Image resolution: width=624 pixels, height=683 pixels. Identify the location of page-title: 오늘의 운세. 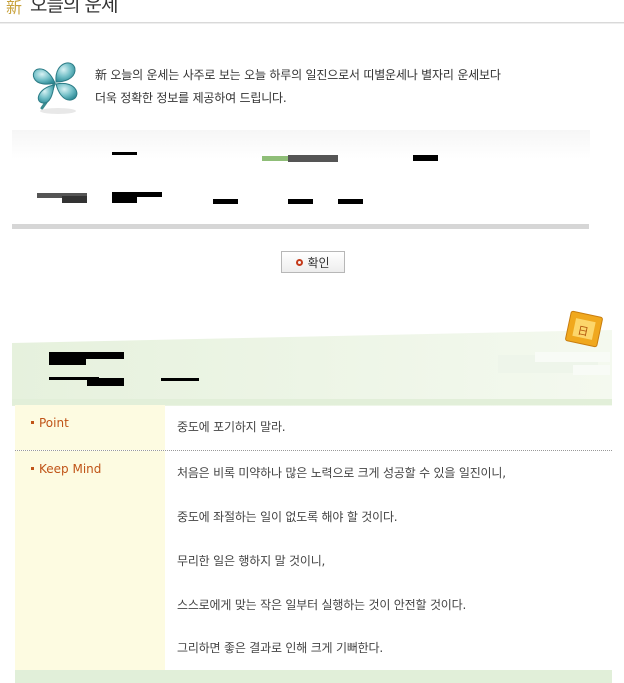
(74, 8).